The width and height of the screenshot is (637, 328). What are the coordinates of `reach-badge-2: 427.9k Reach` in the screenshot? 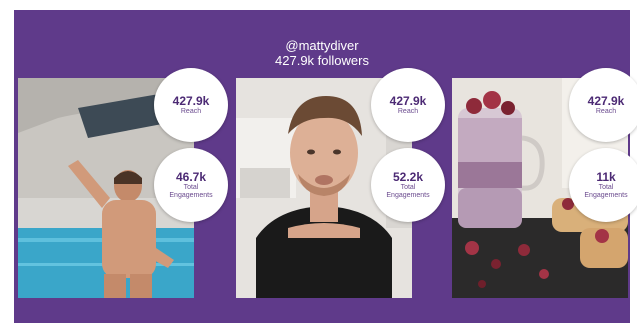 It's located at (408, 105).